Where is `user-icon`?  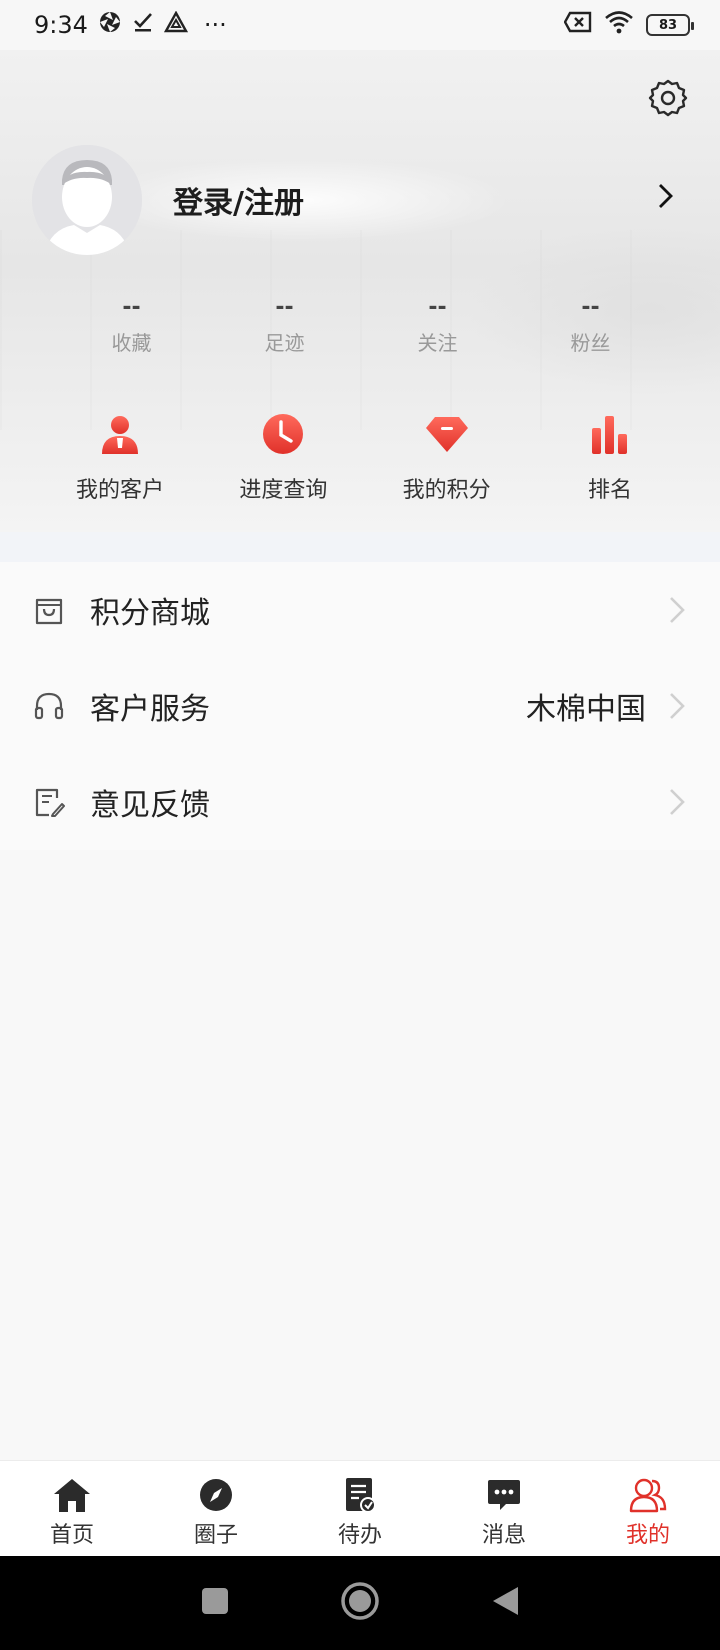
user-icon is located at coordinates (648, 1495).